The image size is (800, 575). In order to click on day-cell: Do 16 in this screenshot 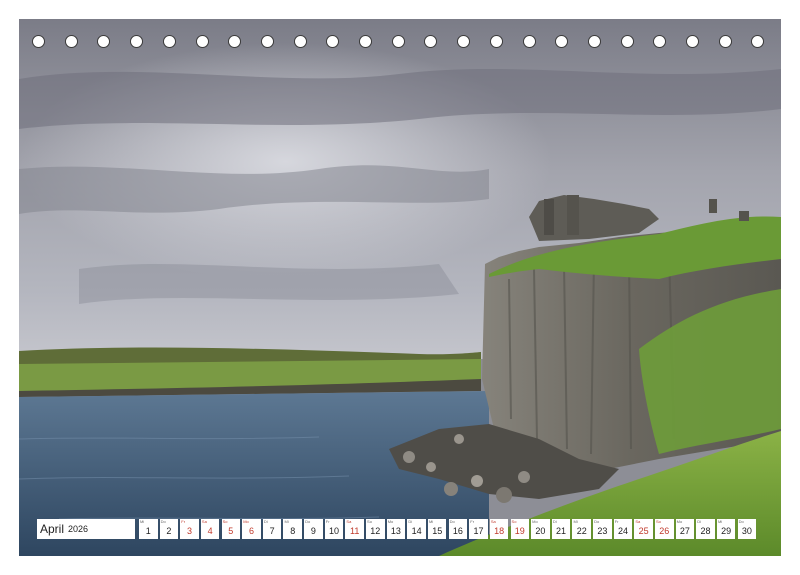, I will do `click(458, 529)`.